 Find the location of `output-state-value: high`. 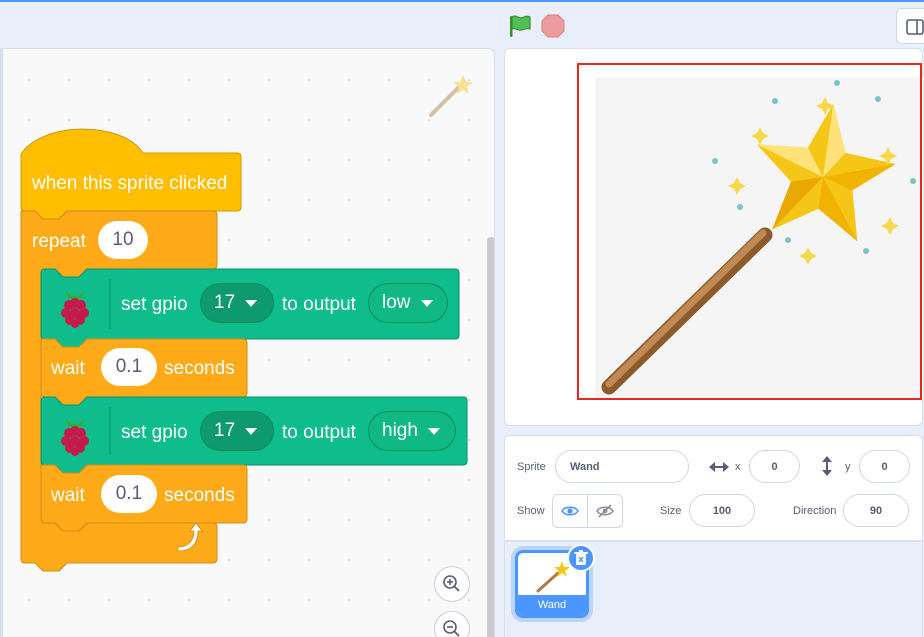

output-state-value: high is located at coordinates (400, 430).